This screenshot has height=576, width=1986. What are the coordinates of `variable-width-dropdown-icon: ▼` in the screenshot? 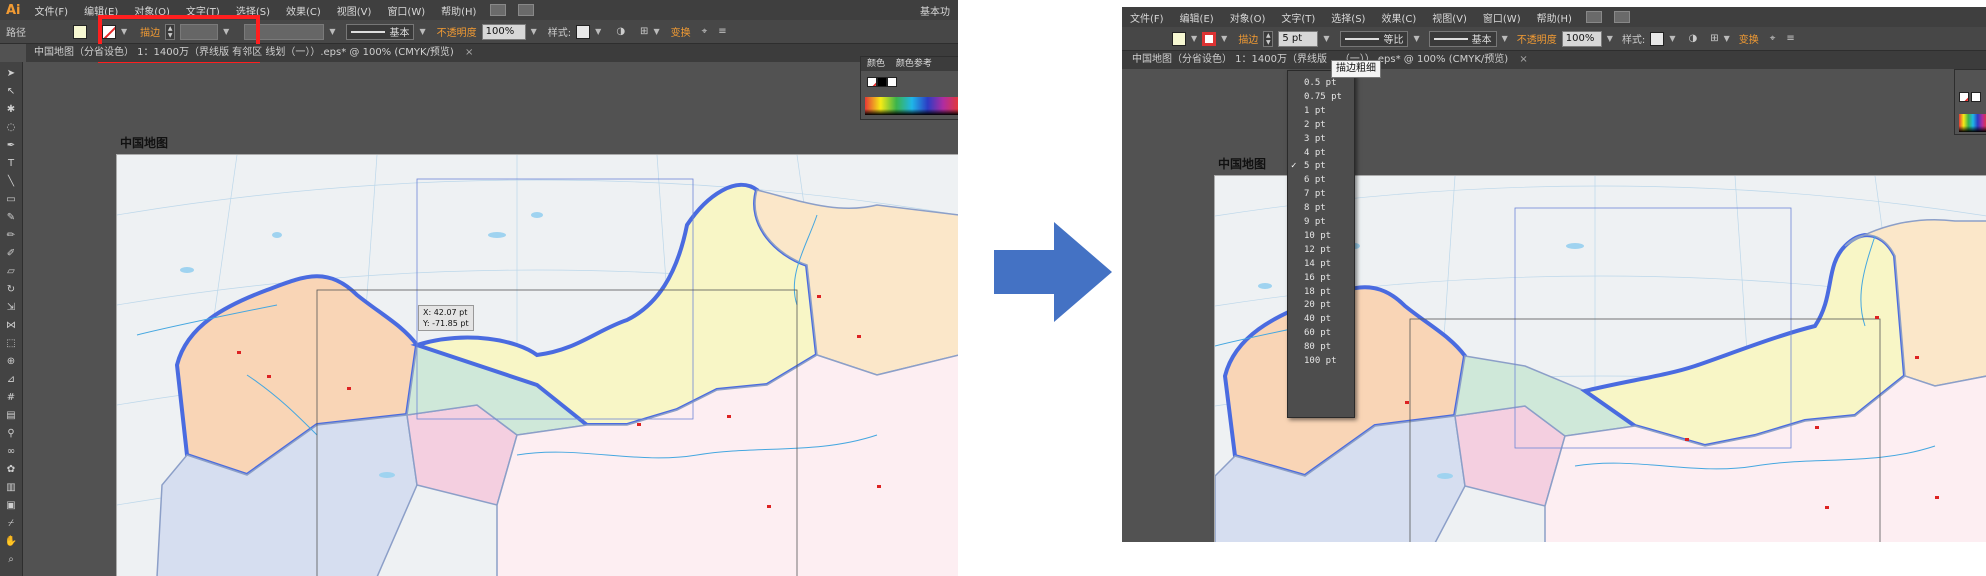 It's located at (332, 31).